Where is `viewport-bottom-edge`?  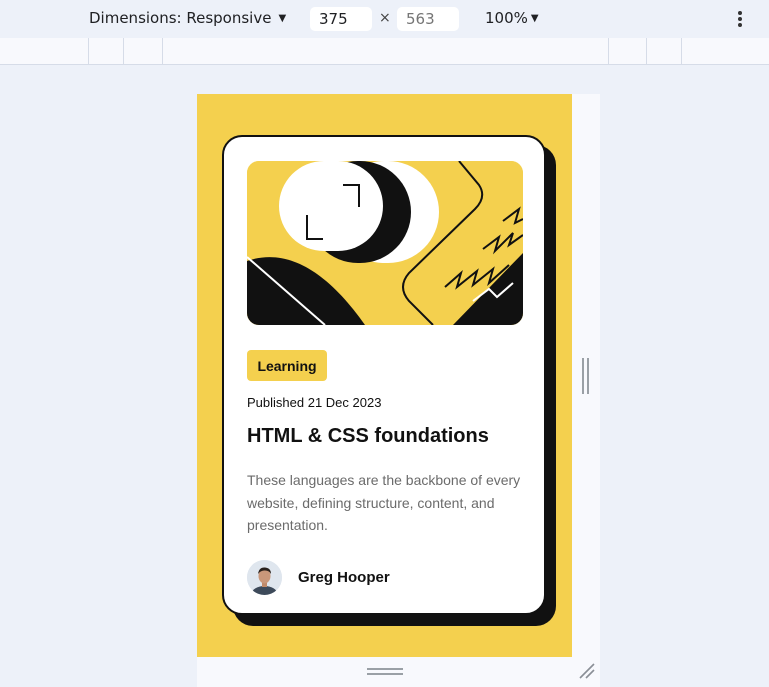
viewport-bottom-edge is located at coordinates (398, 672).